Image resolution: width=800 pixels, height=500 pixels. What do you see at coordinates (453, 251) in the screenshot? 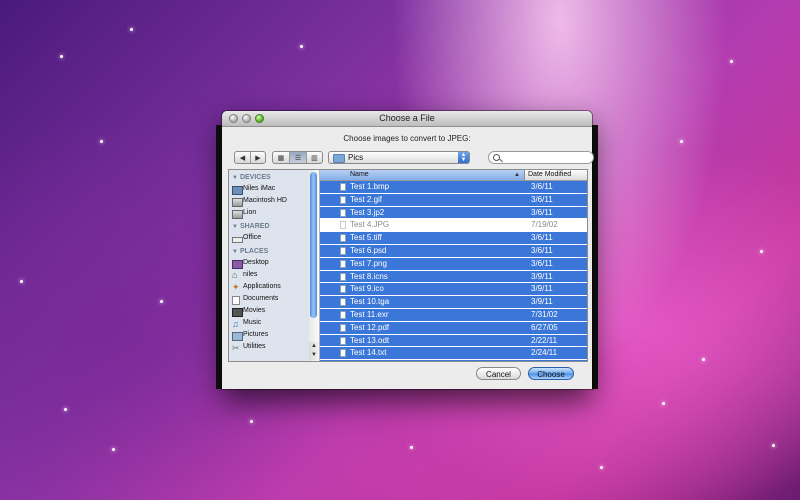
I see `file-row: Test 6.psd 3/6/11` at bounding box center [453, 251].